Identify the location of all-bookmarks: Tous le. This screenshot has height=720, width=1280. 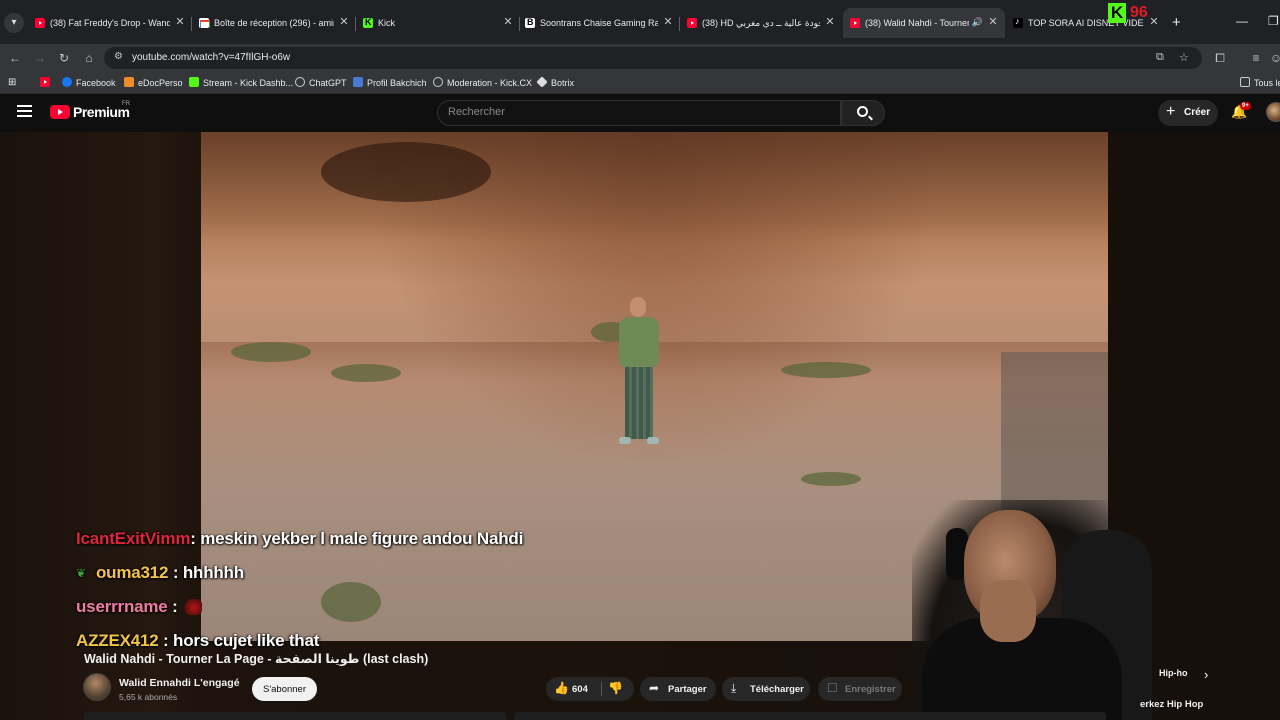
(1260, 82).